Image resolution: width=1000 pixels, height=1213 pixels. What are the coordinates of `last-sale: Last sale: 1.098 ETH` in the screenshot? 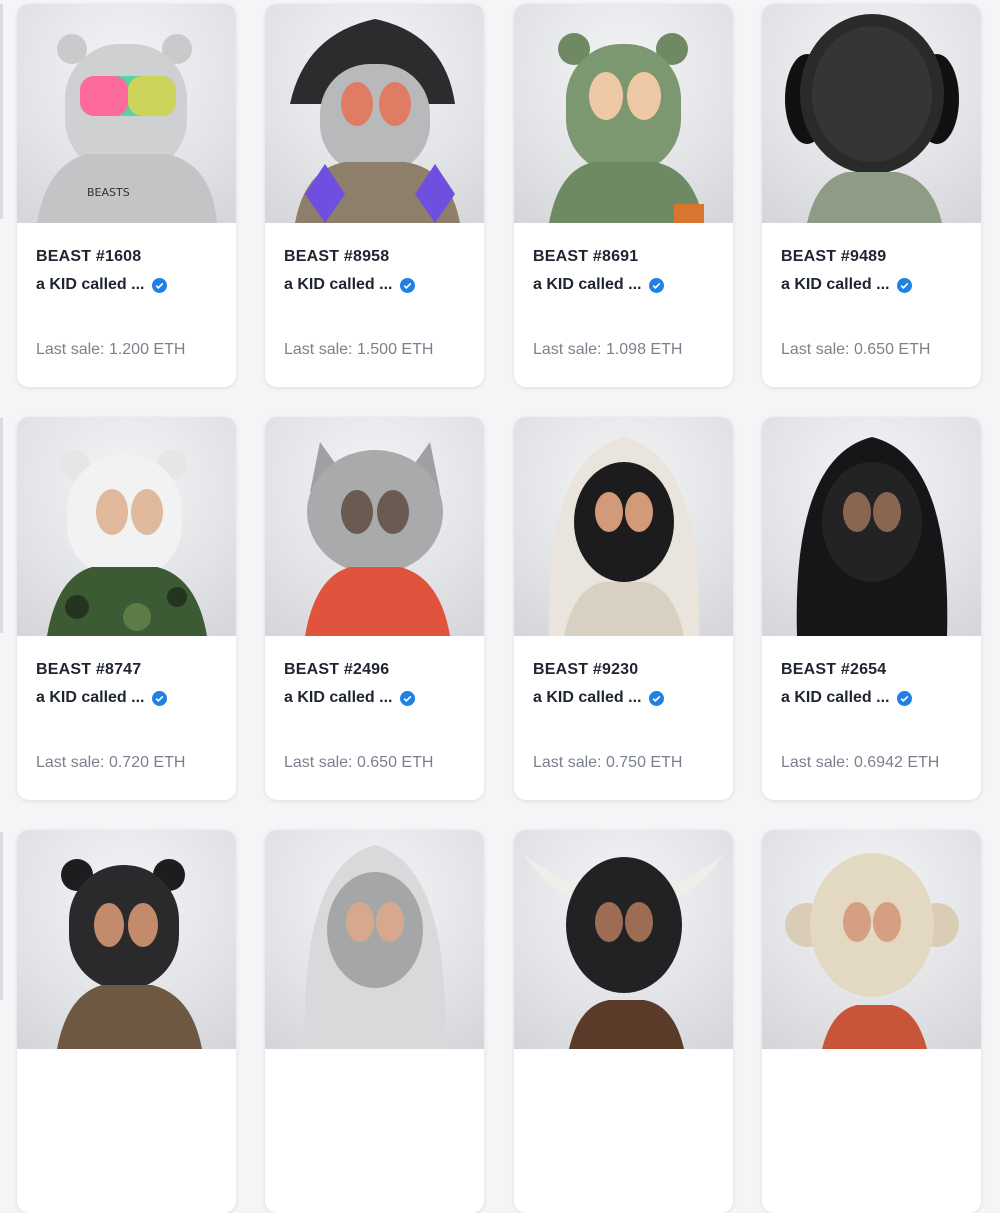 It's located at (607, 350).